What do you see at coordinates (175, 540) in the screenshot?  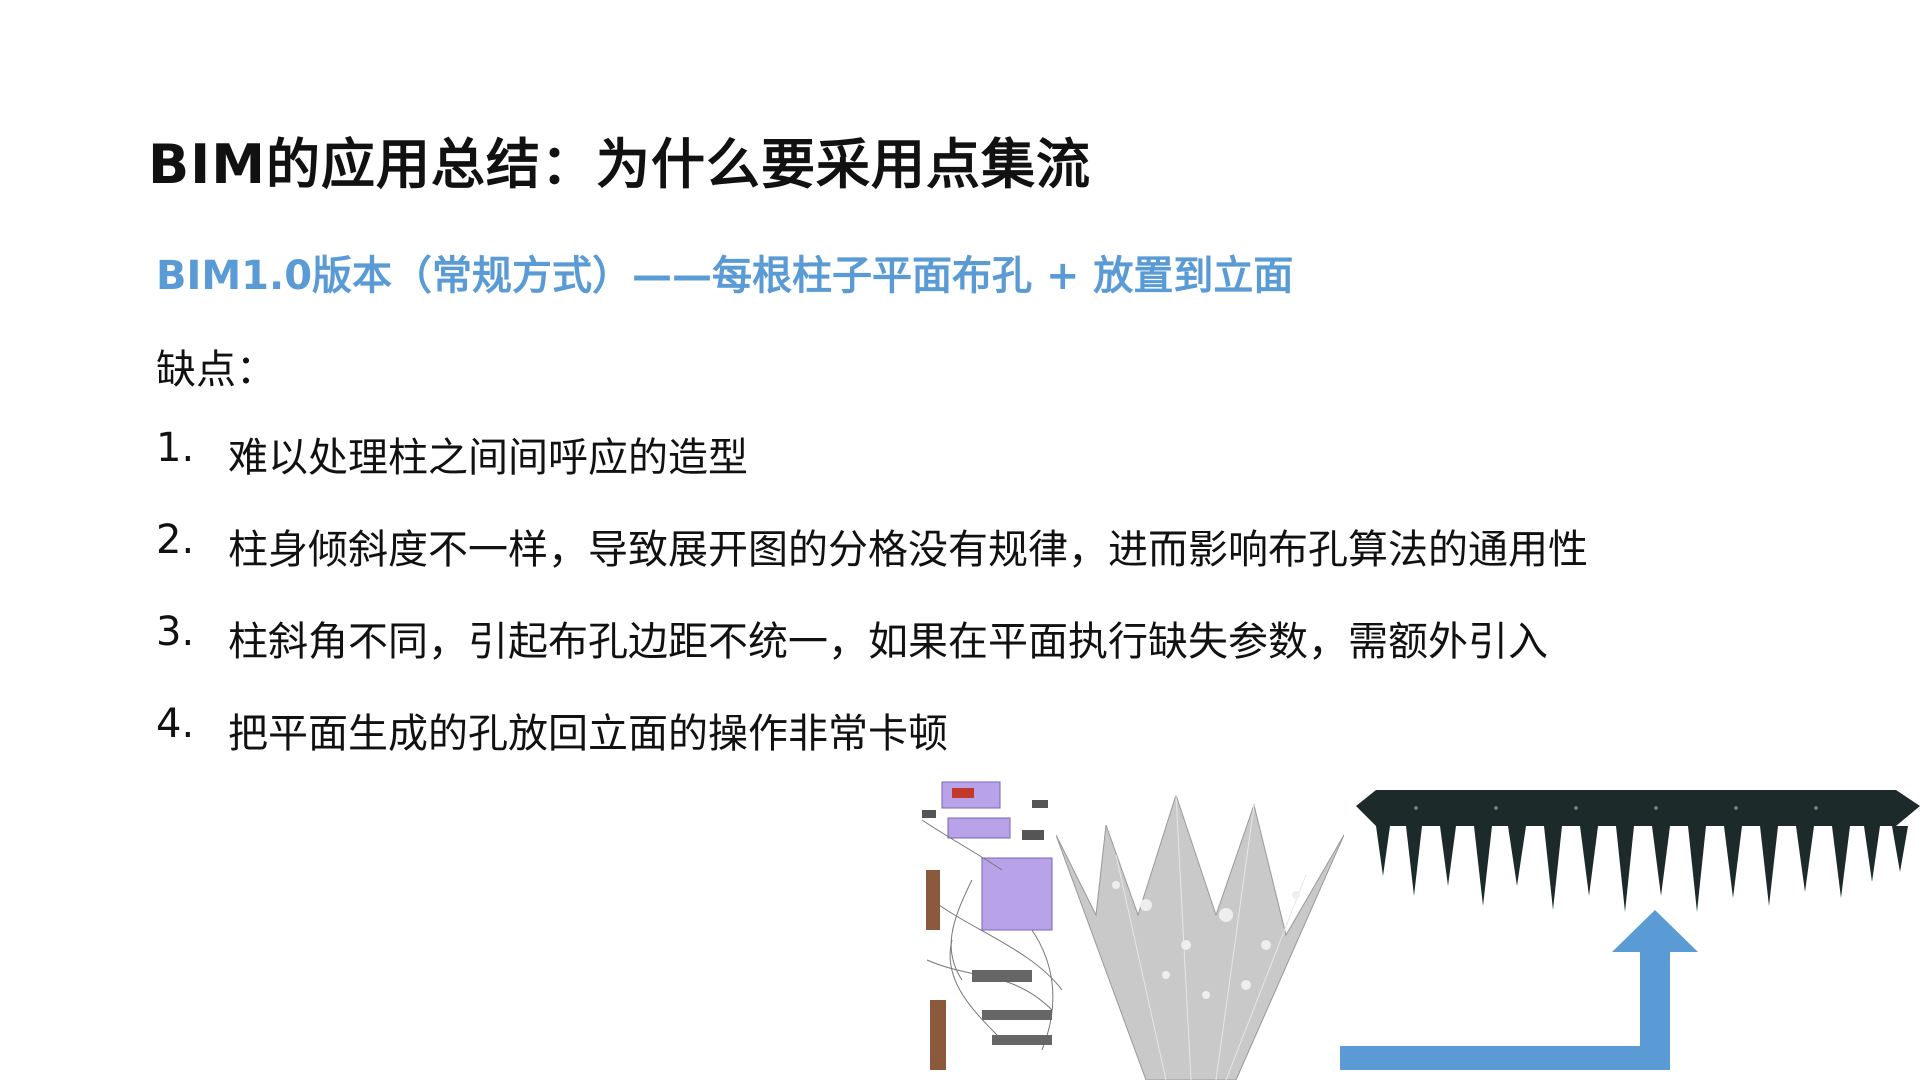 I see `list-item-number: 2.` at bounding box center [175, 540].